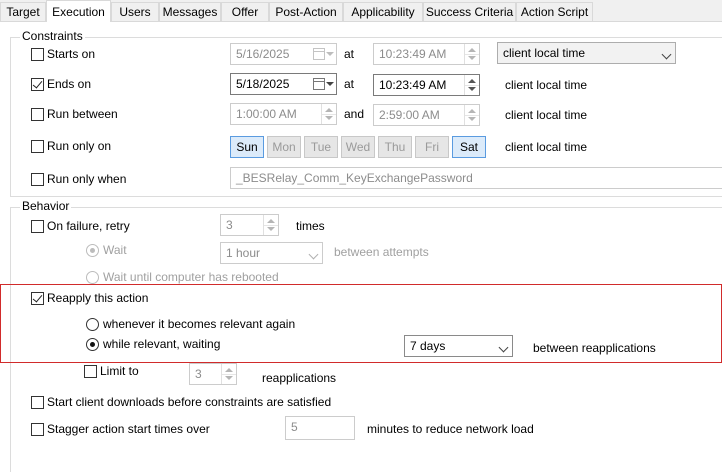  What do you see at coordinates (92, 250) in the screenshot?
I see `wait-radio` at bounding box center [92, 250].